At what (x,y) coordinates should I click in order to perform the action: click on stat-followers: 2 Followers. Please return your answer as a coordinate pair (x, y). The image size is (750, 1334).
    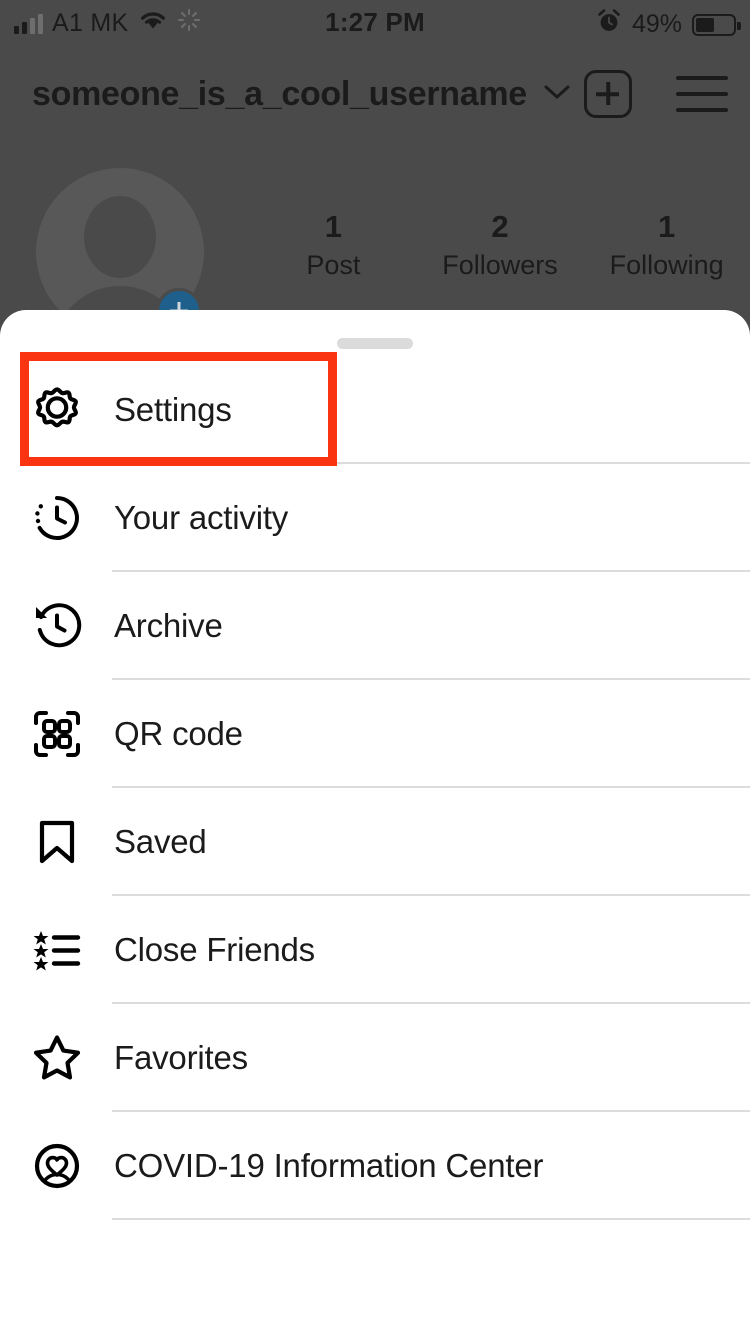
    Looking at the image, I should click on (500, 246).